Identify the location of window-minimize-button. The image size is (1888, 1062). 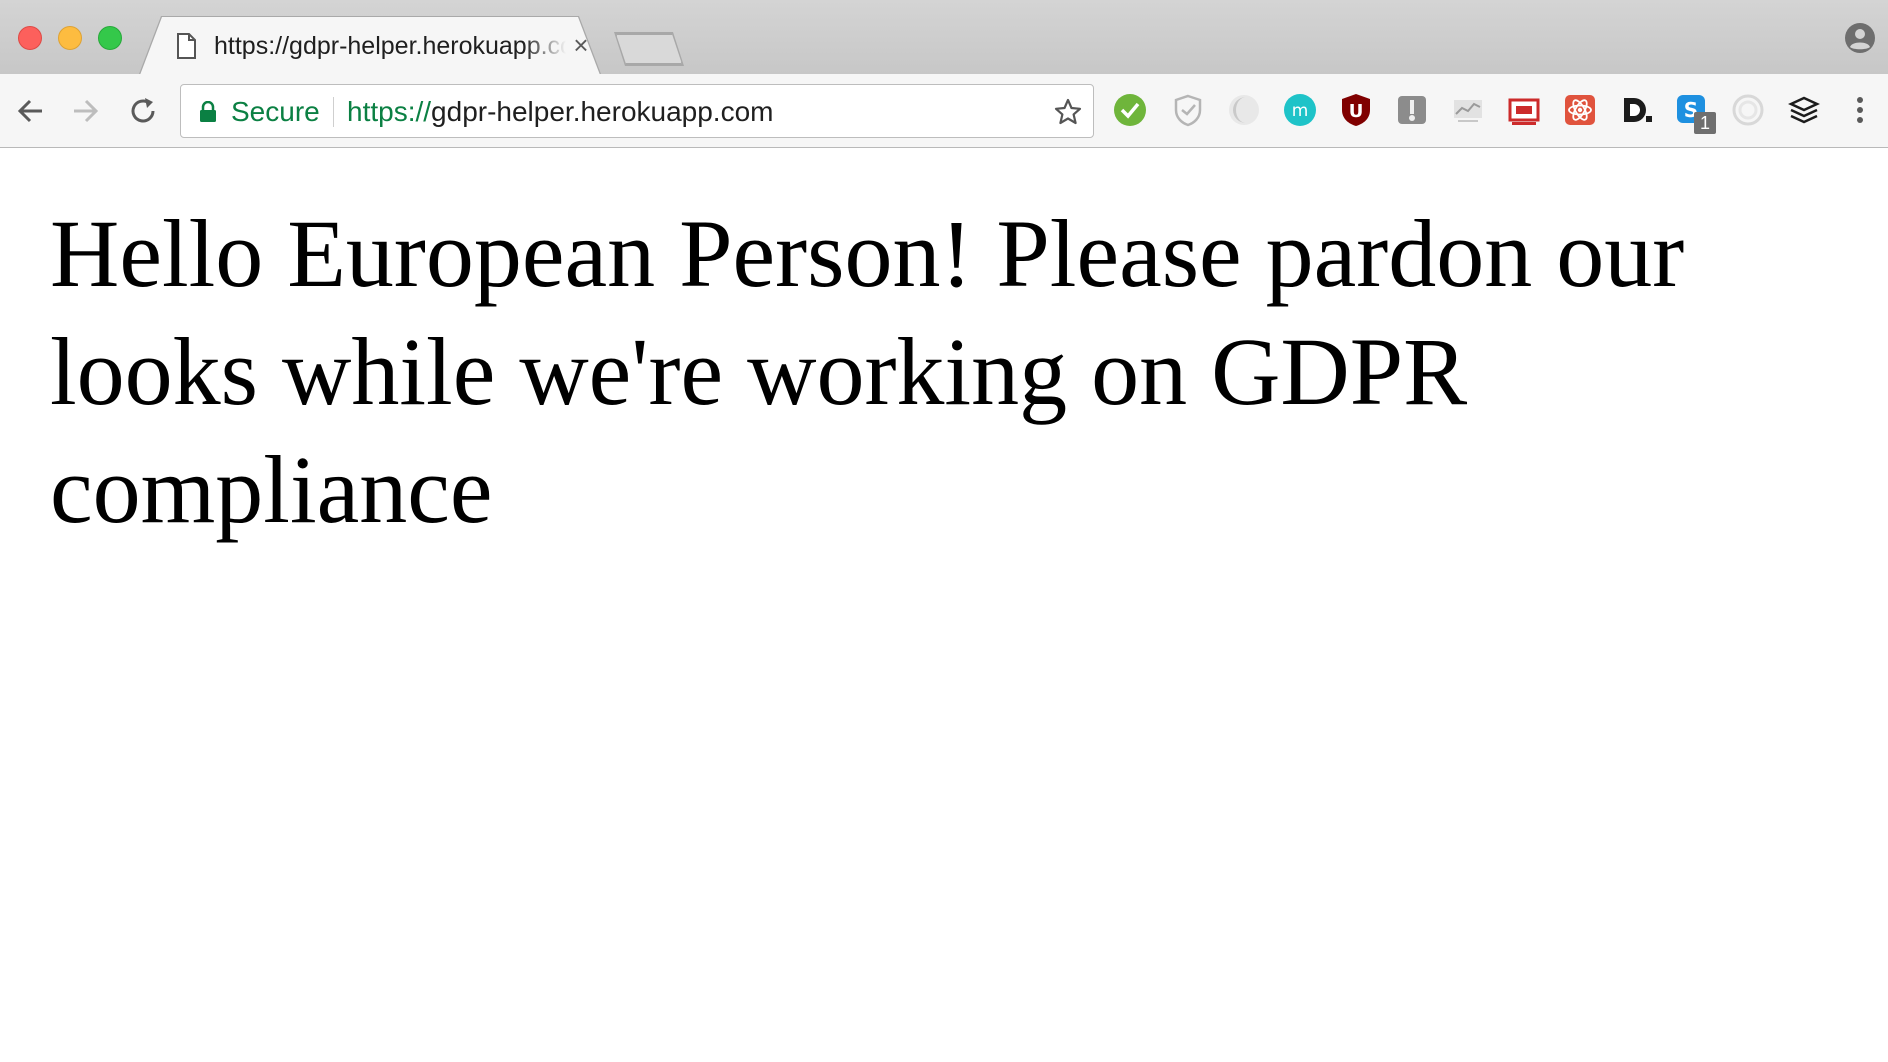
(70, 38).